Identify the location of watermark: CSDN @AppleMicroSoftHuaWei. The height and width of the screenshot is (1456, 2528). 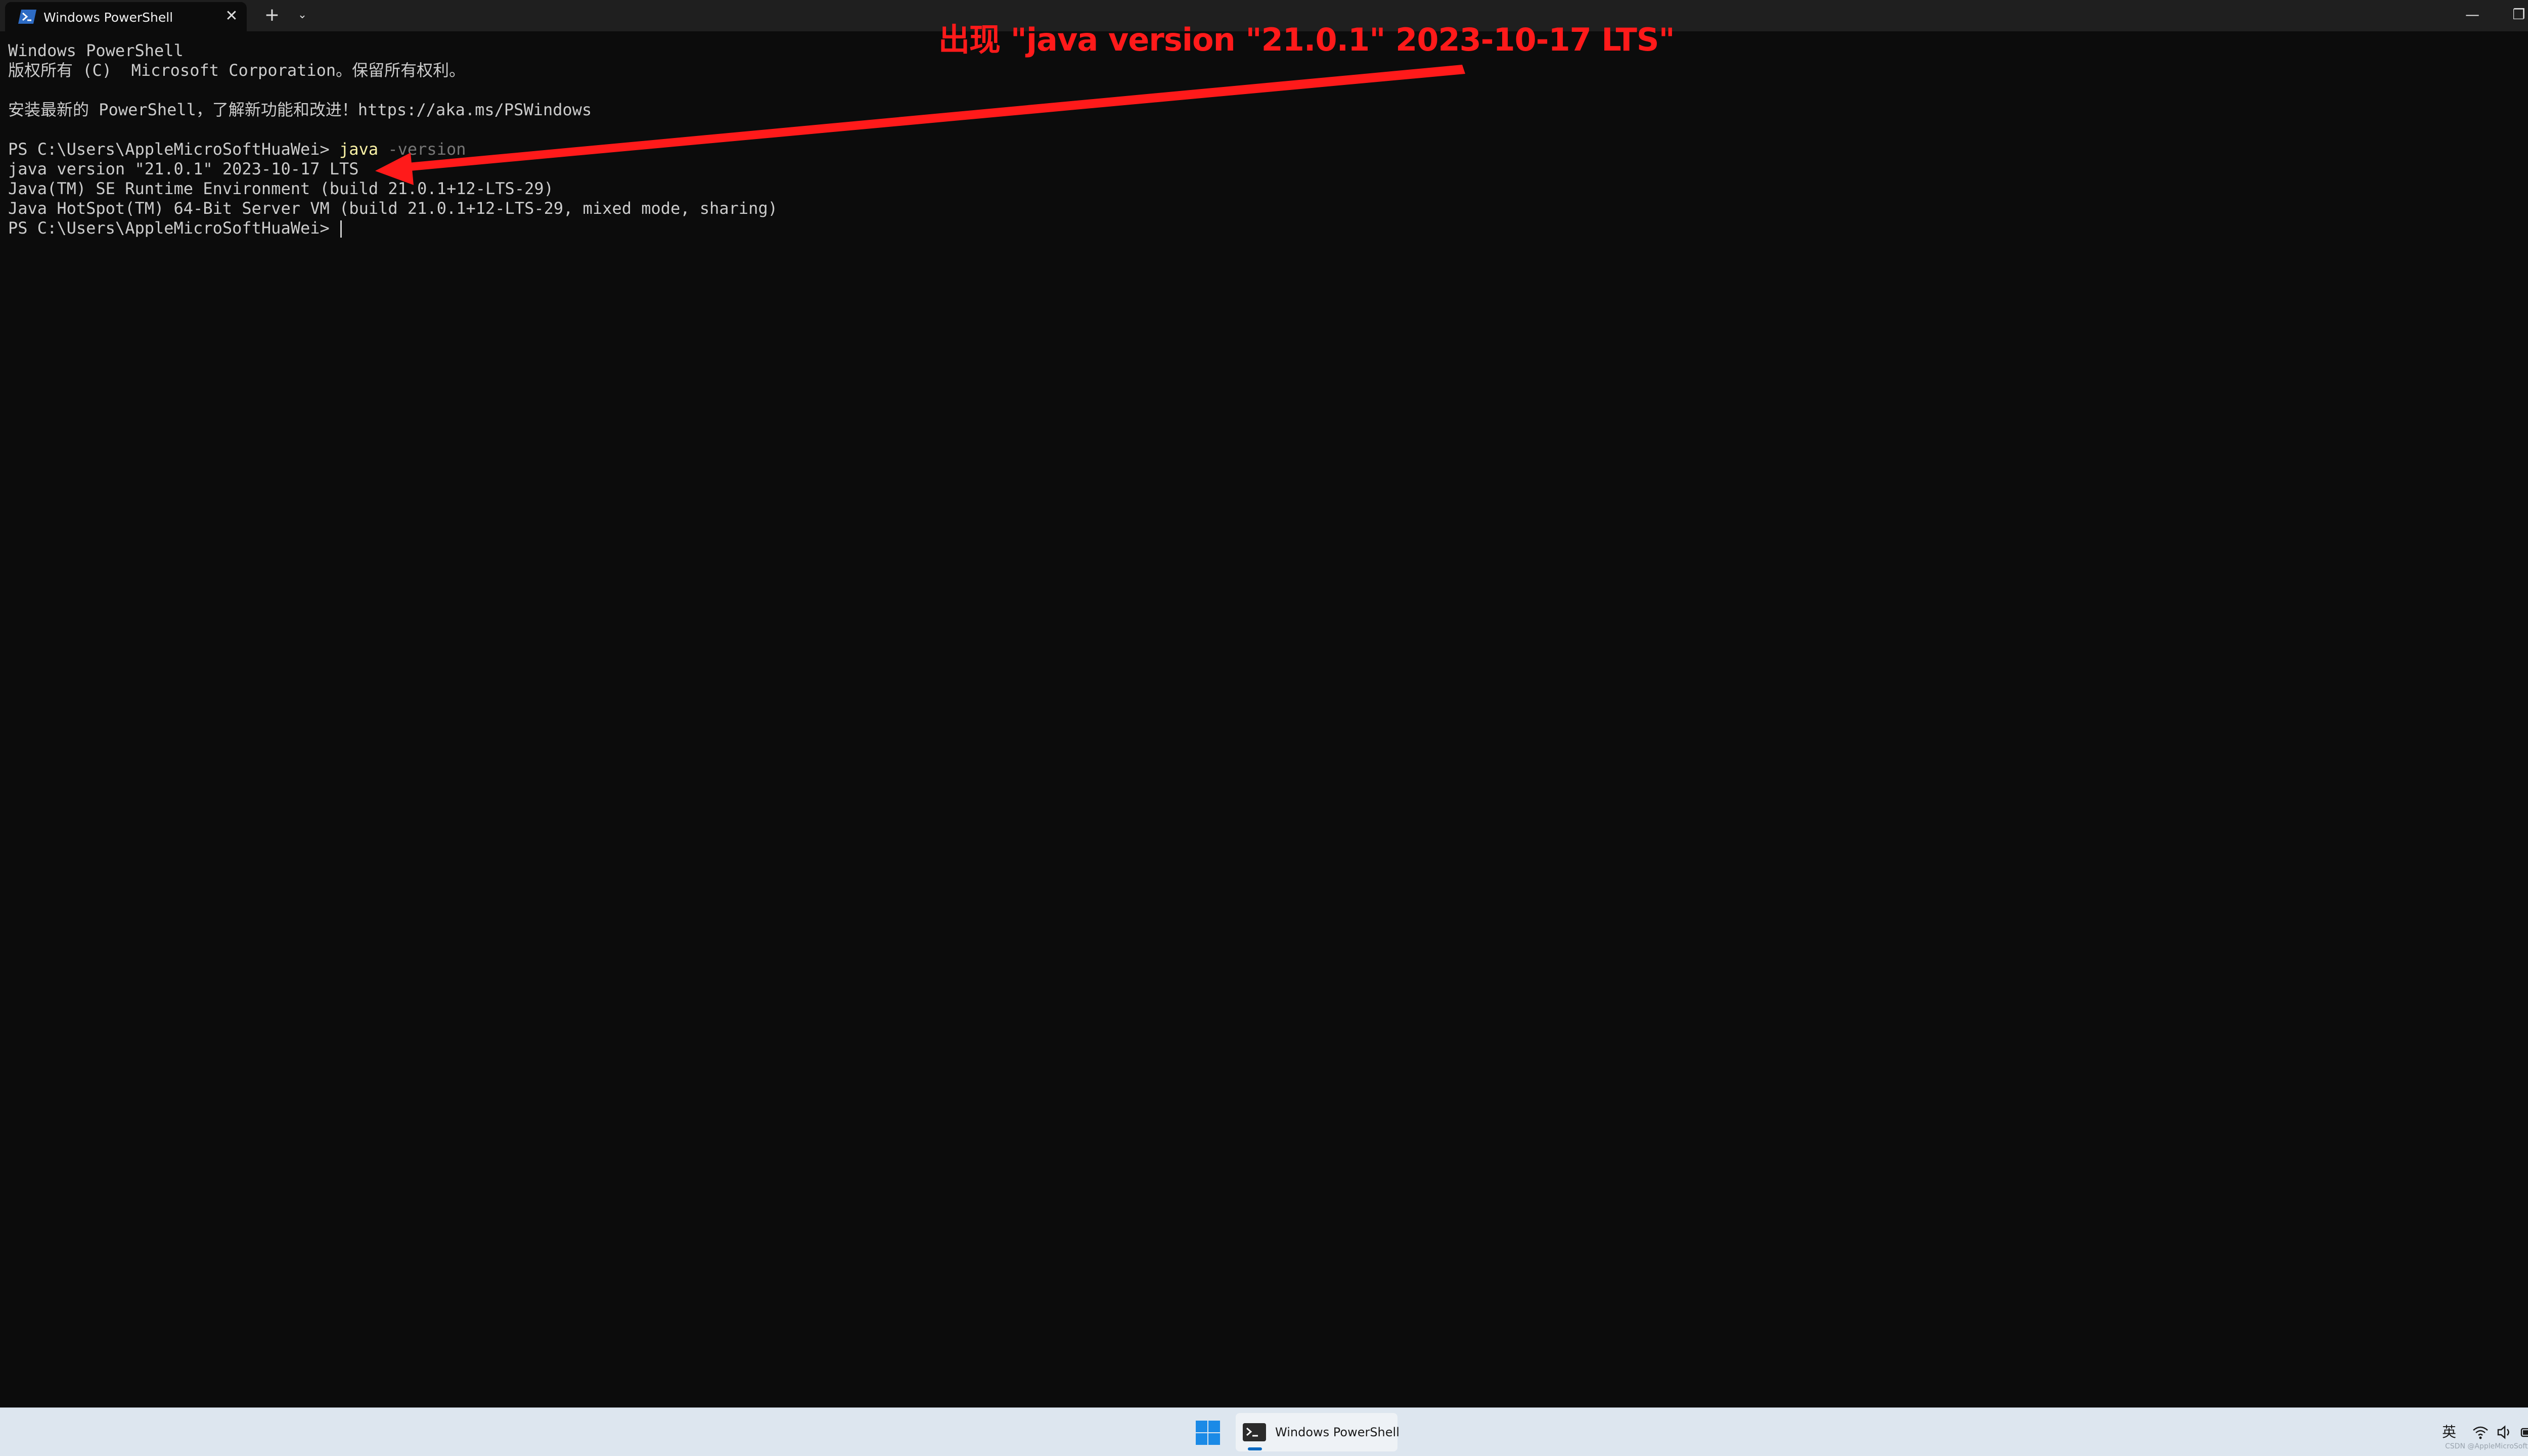
(2486, 1446).